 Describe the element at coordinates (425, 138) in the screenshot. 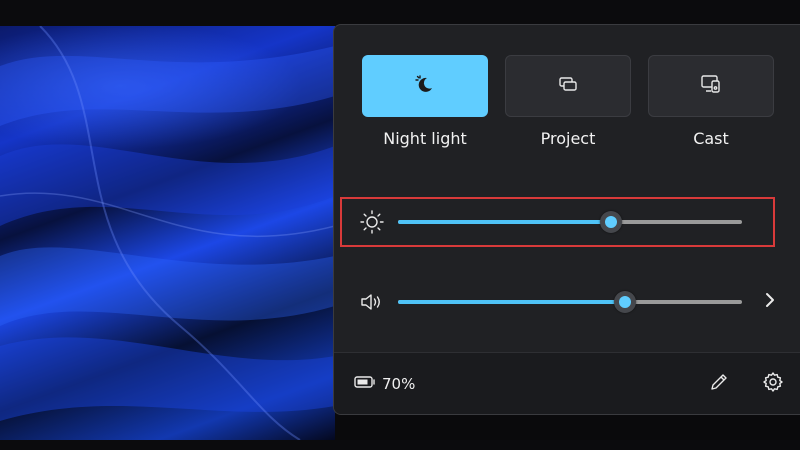

I see `night-light-label: Night light` at that location.